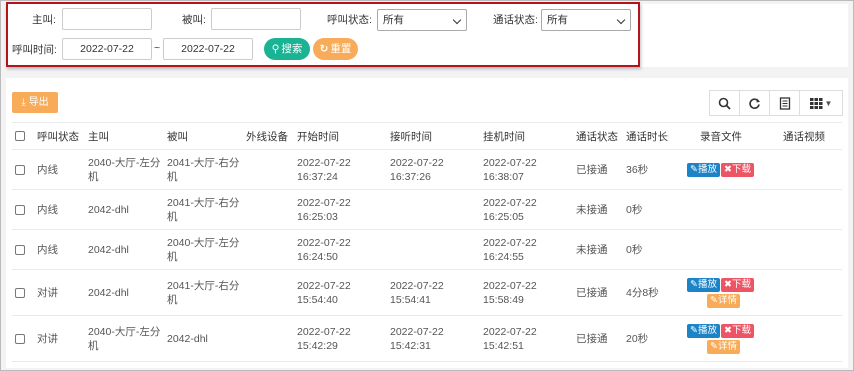  What do you see at coordinates (208, 49) in the screenshot?
I see `end-date-input: 2022-07-22` at bounding box center [208, 49].